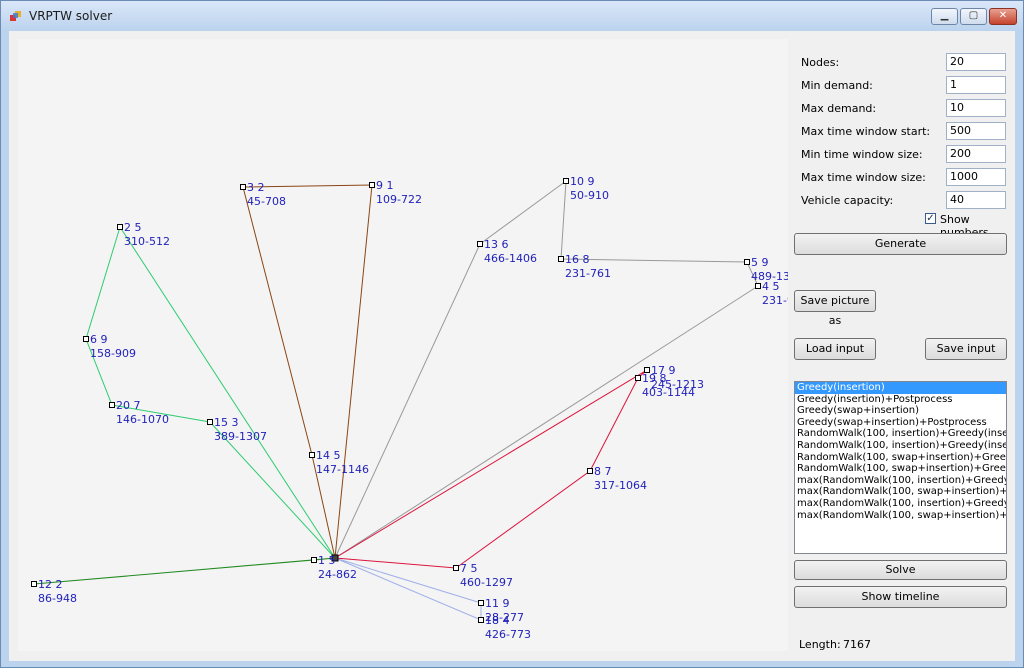  I want to click on minimize-icon: ▁, so click(944, 15).